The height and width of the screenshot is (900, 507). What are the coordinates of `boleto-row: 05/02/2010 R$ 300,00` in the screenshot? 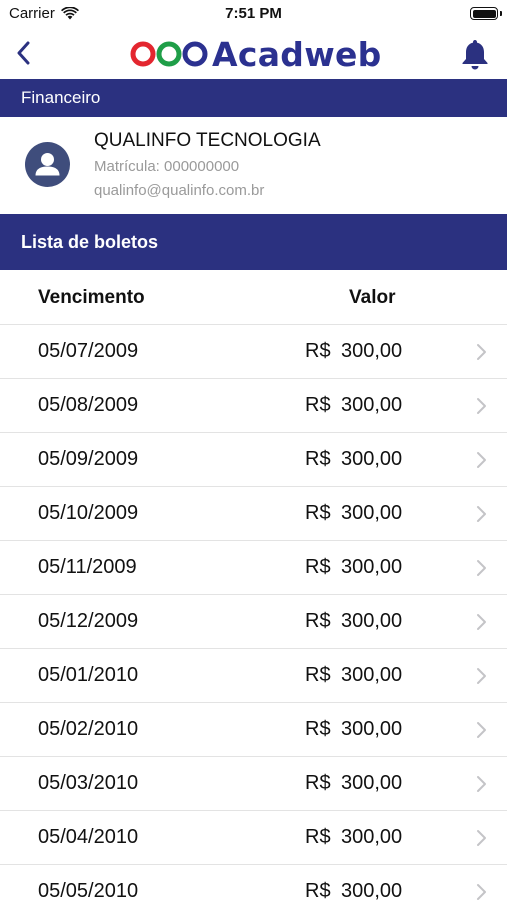 It's located at (253, 730).